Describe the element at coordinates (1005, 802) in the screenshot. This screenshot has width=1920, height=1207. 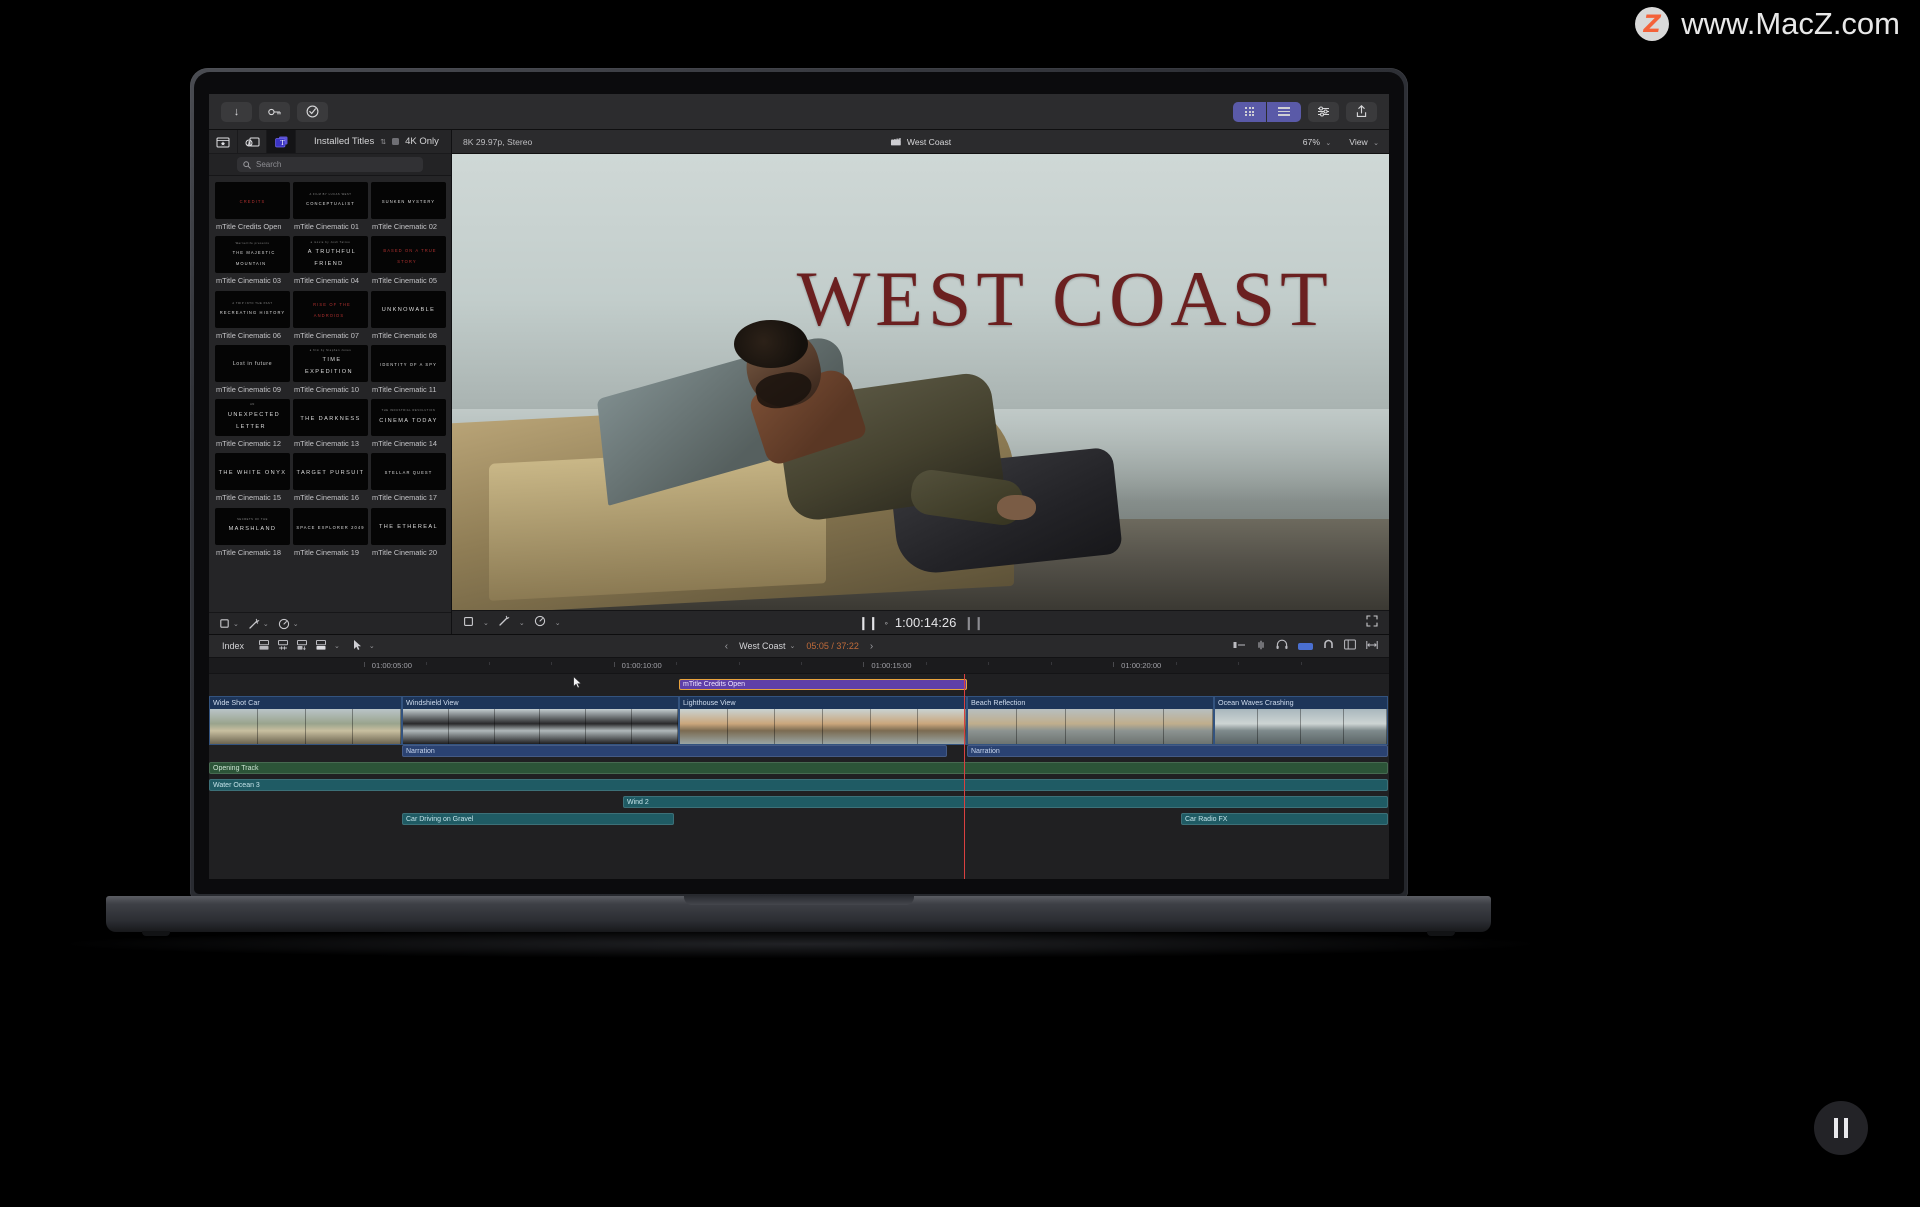
I see `audio-clip: Wind 2` at that location.